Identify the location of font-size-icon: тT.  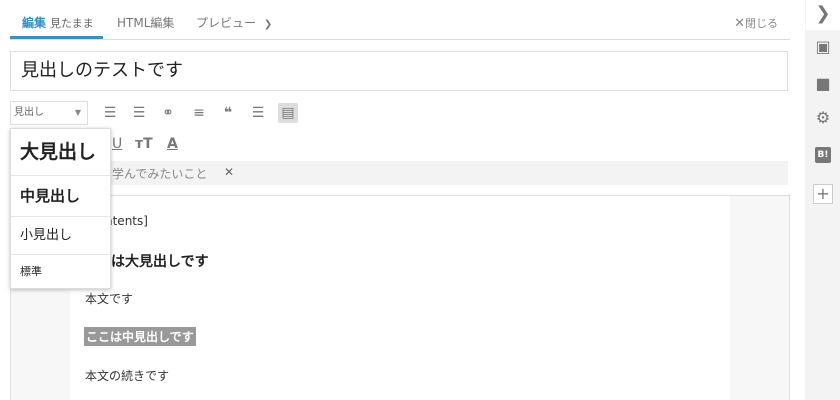
(144, 144).